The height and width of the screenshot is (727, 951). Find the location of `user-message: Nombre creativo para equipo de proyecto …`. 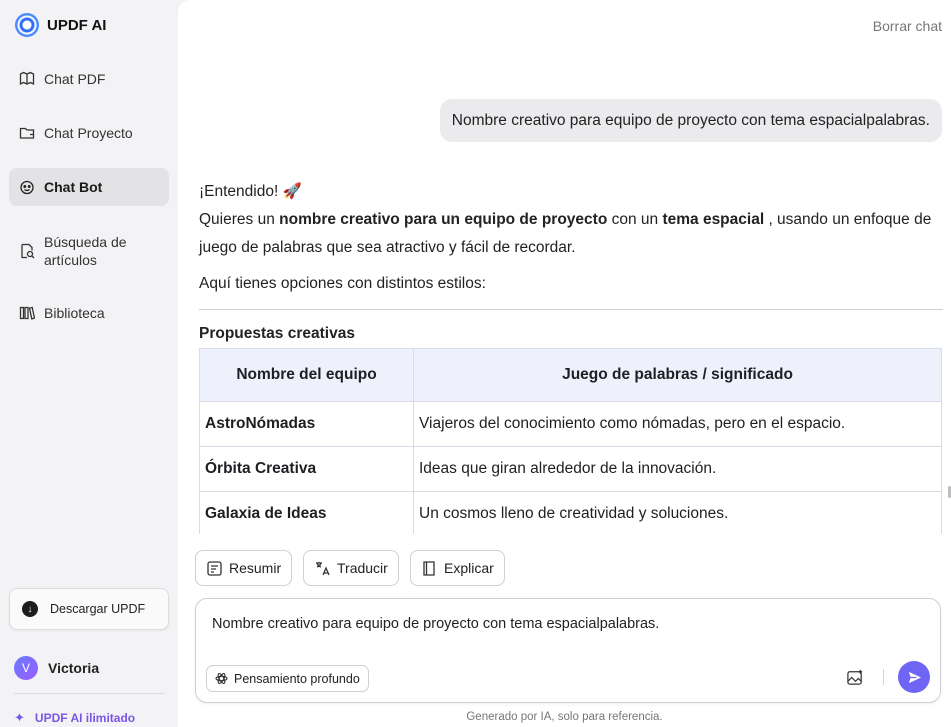

user-message: Nombre creativo para equipo de proyecto … is located at coordinates (690, 120).